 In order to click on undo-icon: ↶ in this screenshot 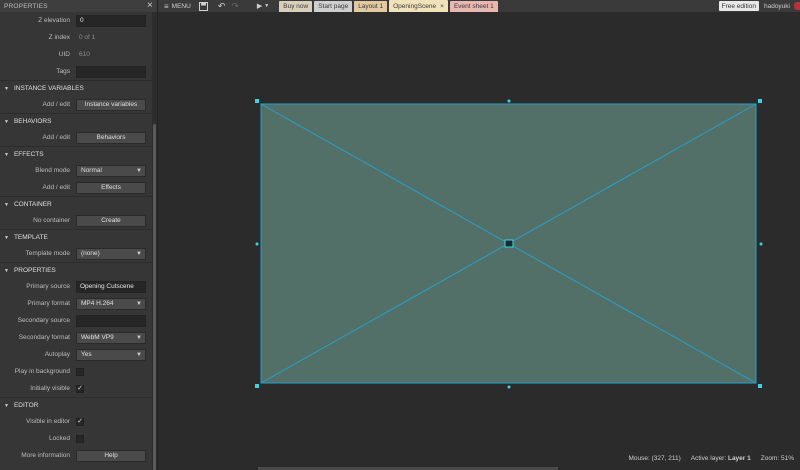, I will do `click(221, 5)`.